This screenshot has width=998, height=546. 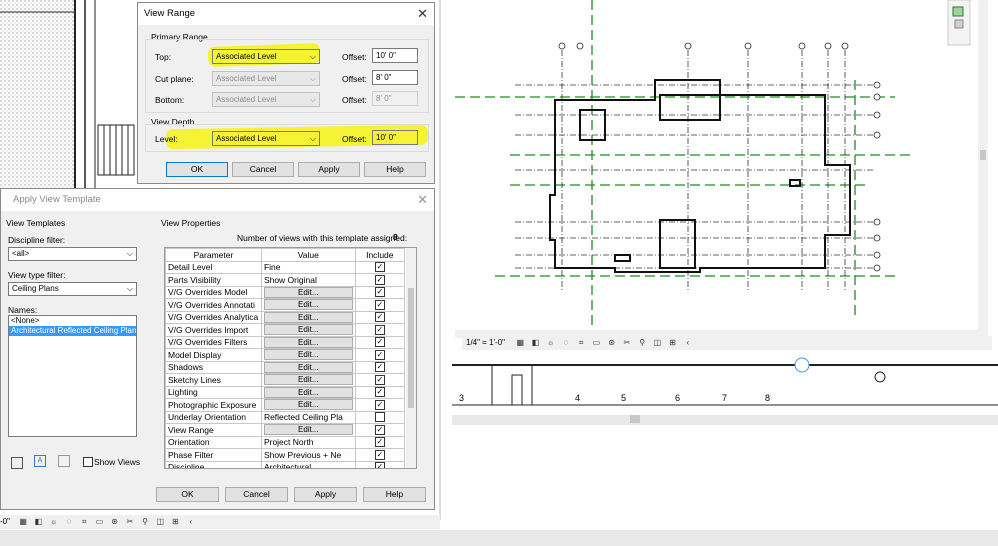 I want to click on table-row: V/G Overrides Analytica Edit... ✓, so click(x=285, y=317).